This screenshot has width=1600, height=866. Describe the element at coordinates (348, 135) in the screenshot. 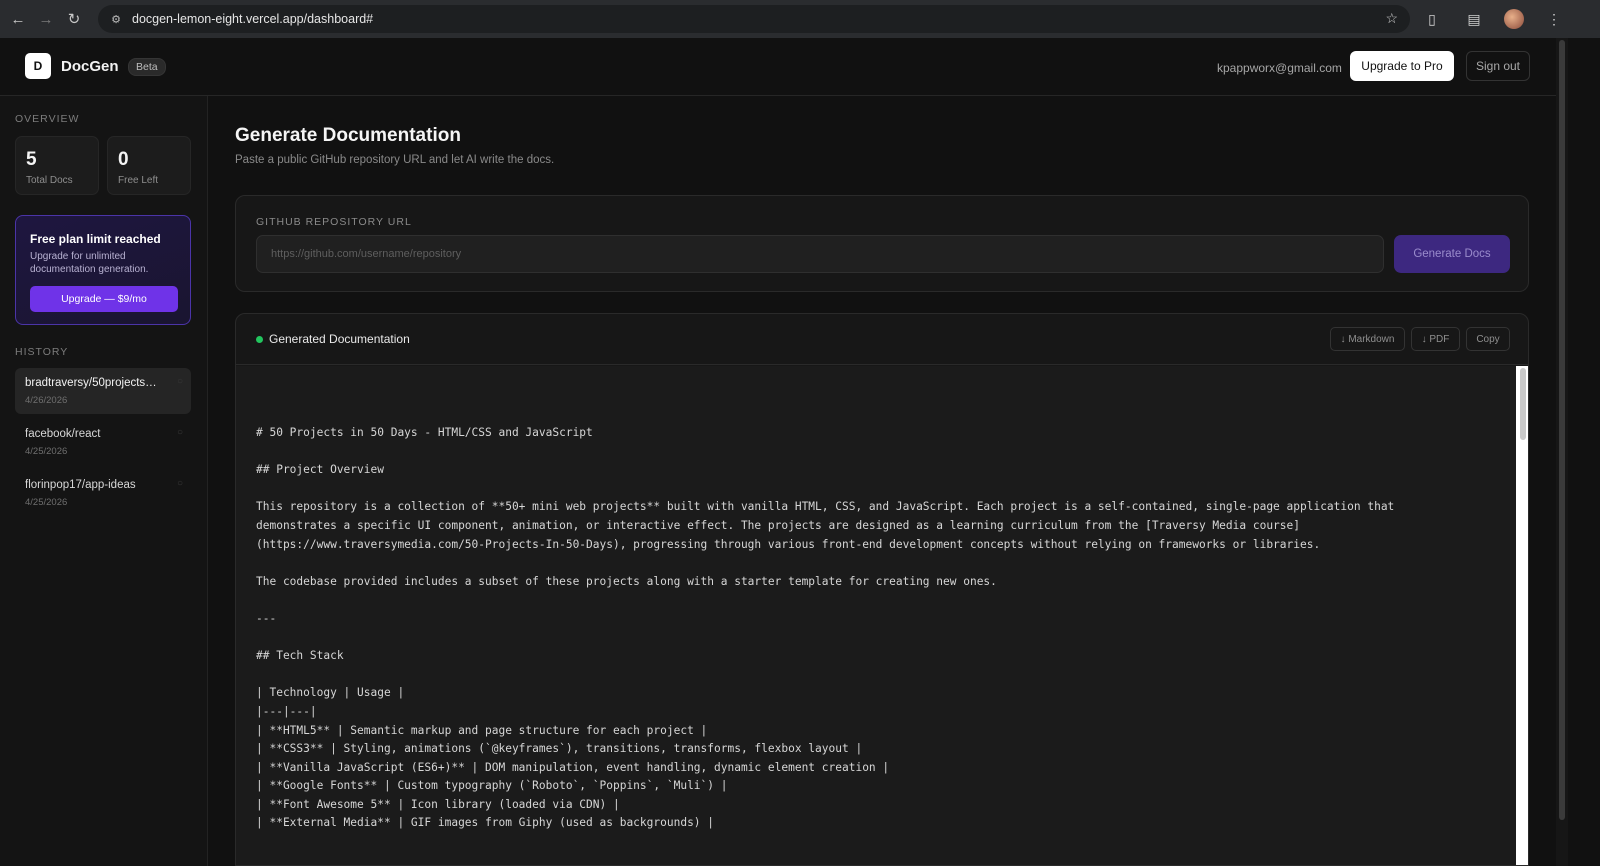

I see `page-title: Generate Documentation` at that location.